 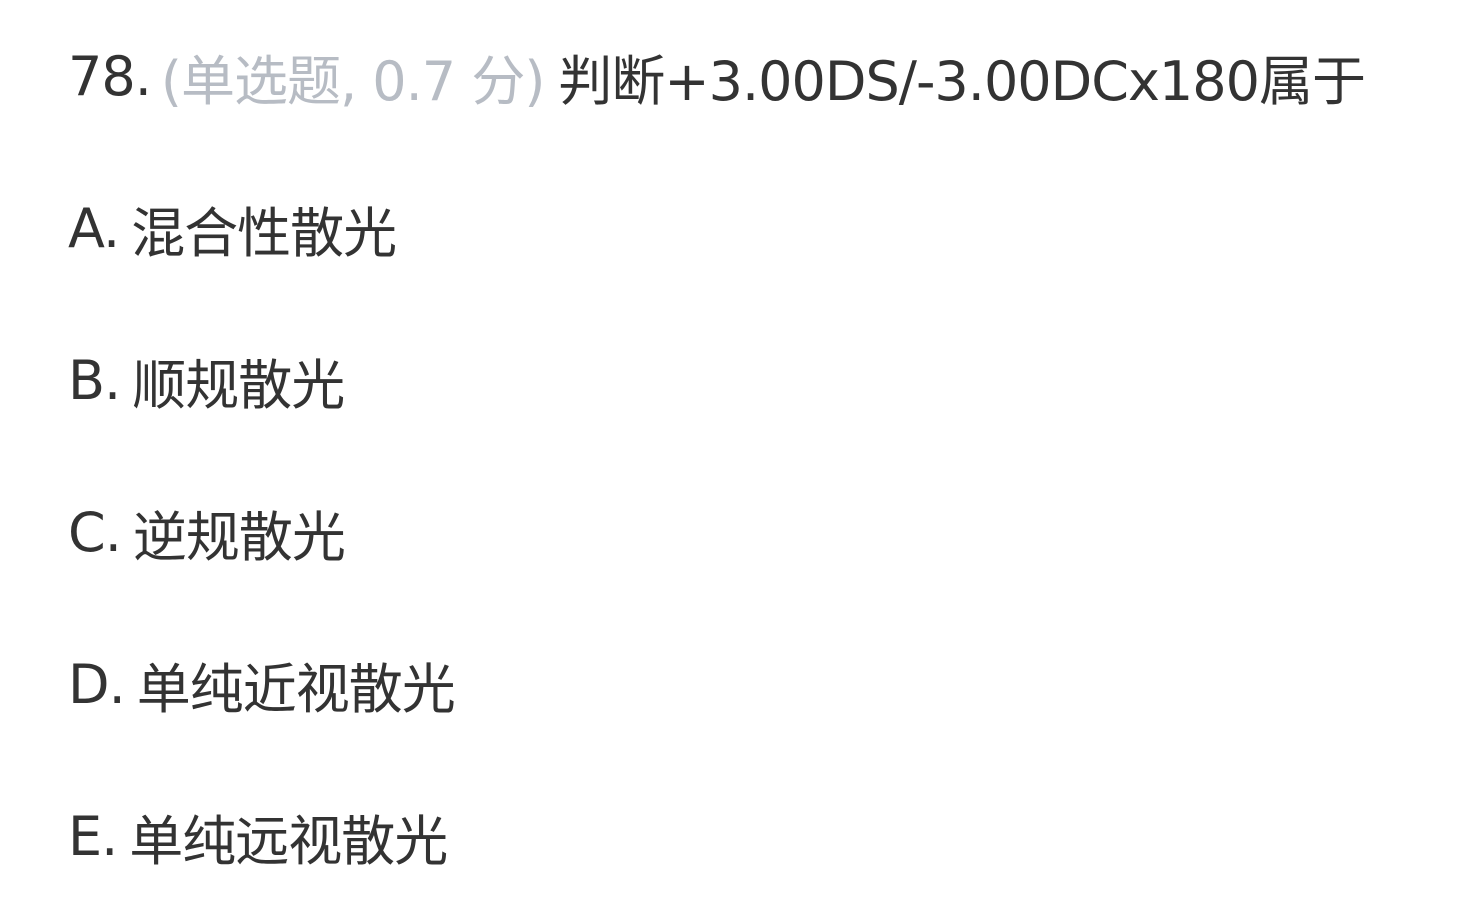 I want to click on option-letter: D., so click(x=97, y=684).